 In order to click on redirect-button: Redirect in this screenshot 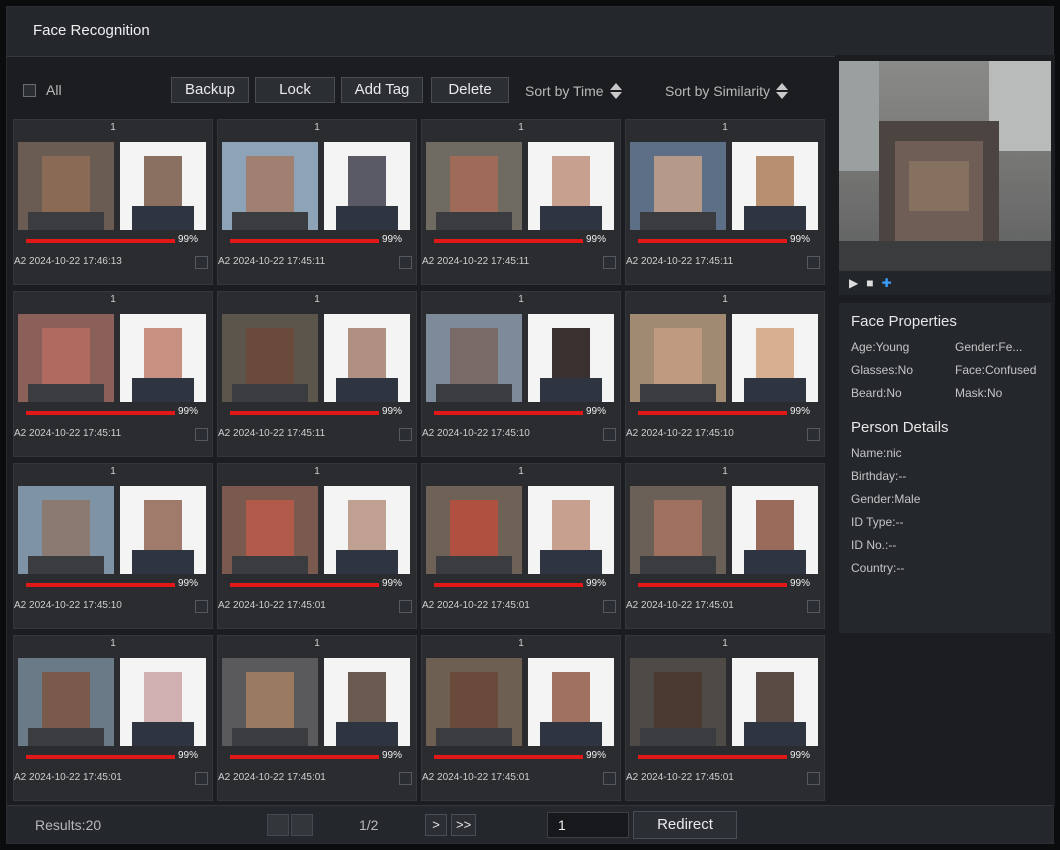, I will do `click(685, 825)`.